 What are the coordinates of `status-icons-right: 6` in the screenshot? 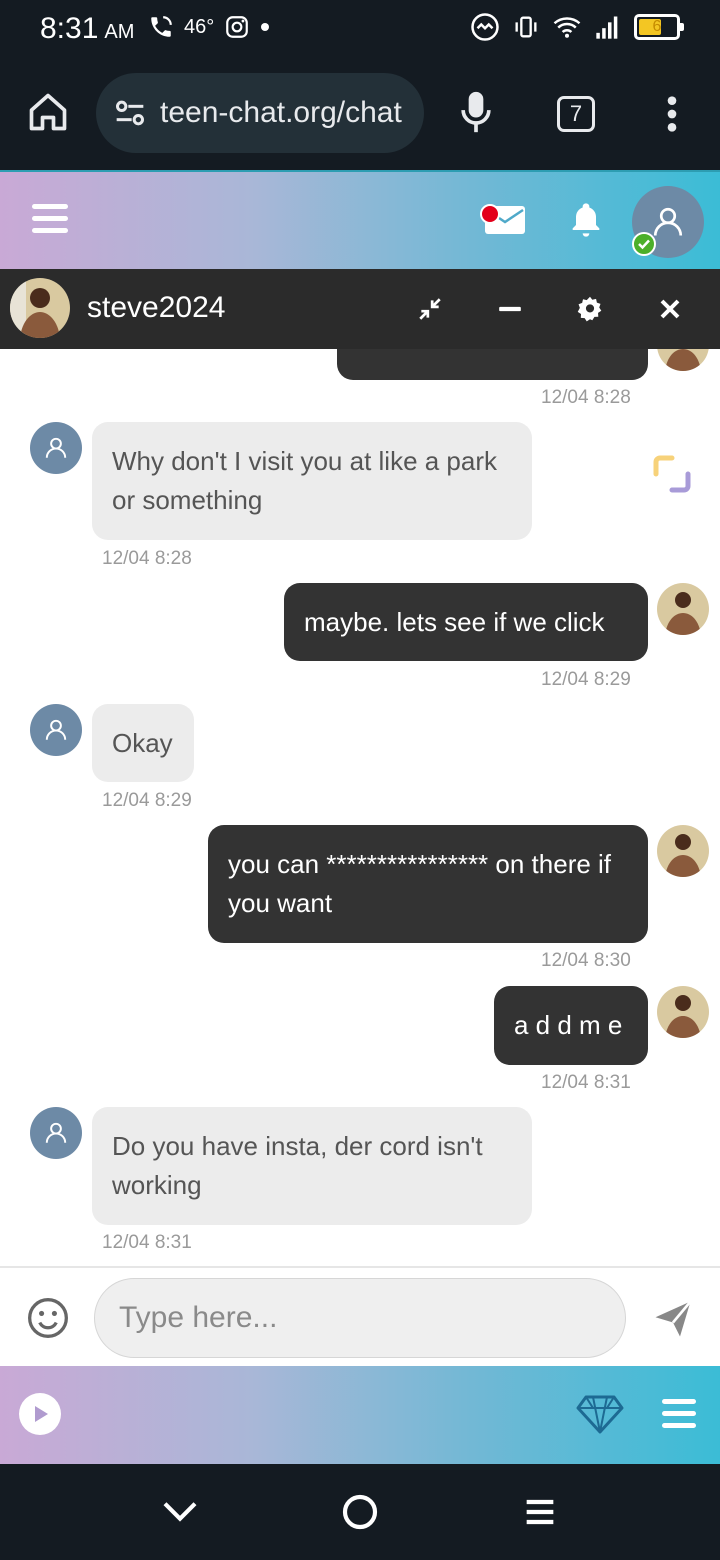 It's located at (577, 27).